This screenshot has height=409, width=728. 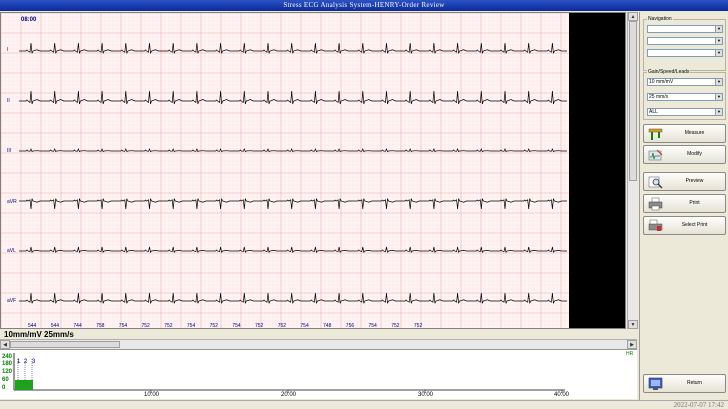 I want to click on time-tick: 30:00, so click(x=426, y=395).